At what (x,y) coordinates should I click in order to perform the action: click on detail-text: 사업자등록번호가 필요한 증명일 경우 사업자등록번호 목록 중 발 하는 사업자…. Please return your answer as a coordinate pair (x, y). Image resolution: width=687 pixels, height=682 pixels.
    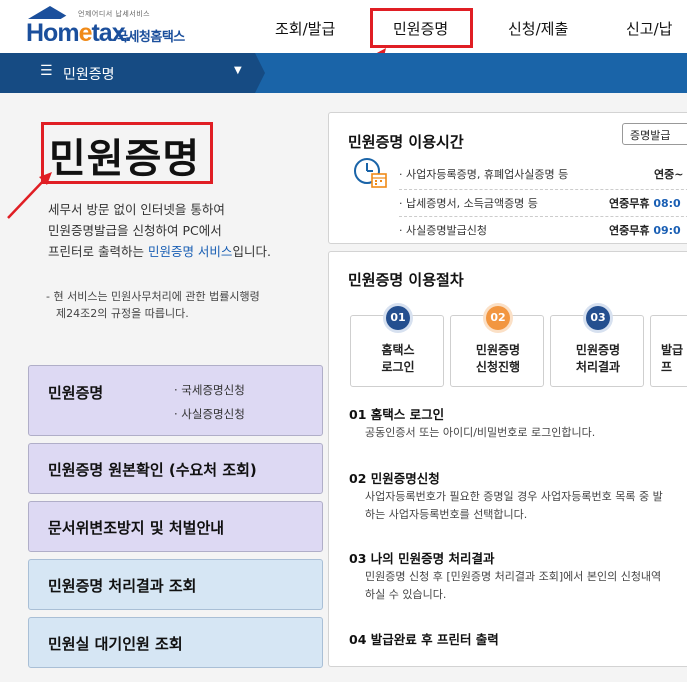
    Looking at the image, I should click on (514, 505).